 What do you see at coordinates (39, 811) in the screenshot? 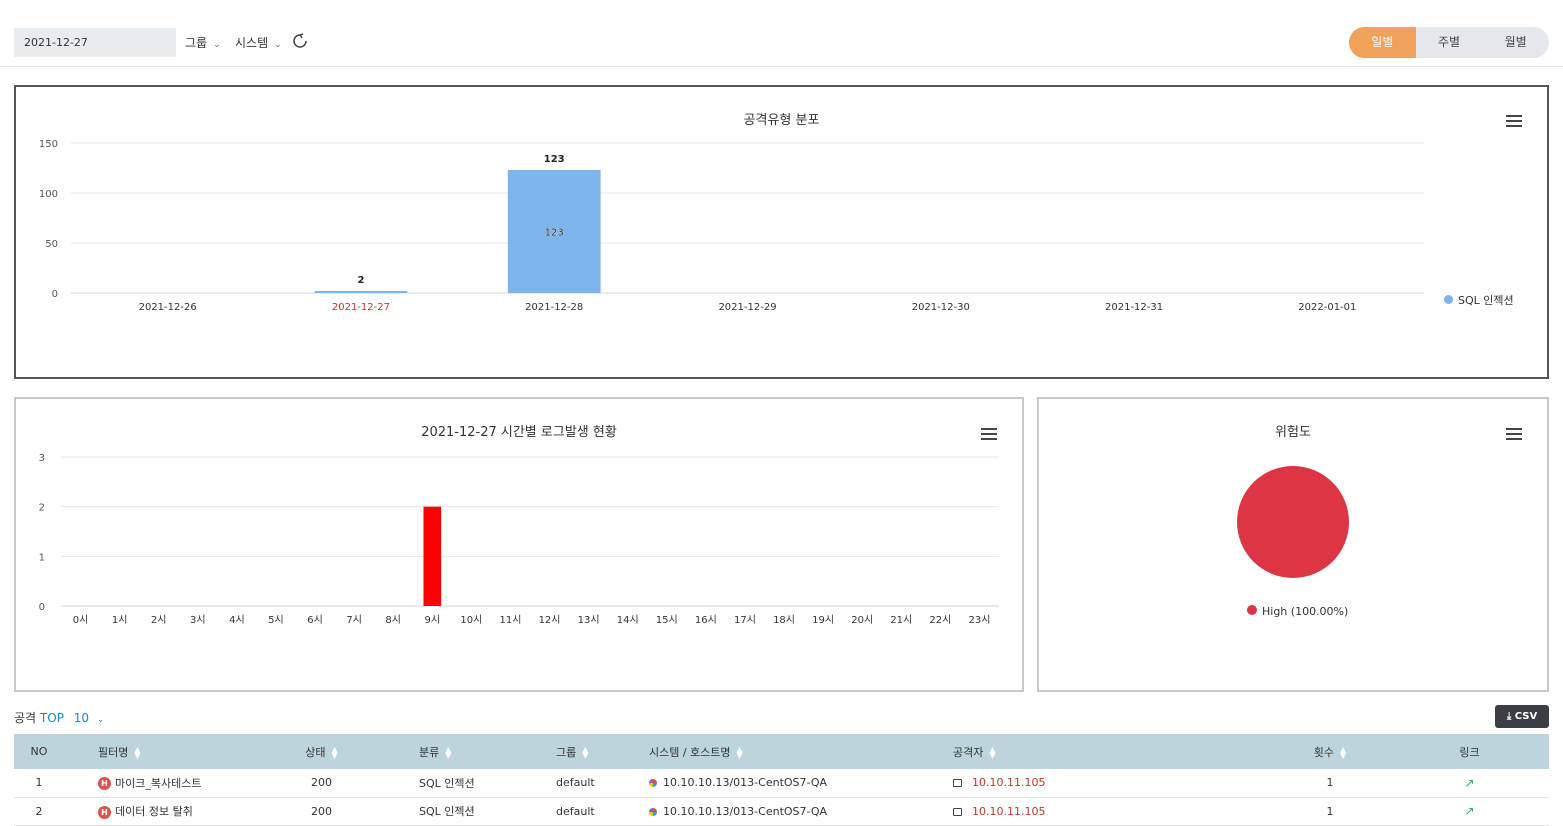
I see `cell-no: 2` at bounding box center [39, 811].